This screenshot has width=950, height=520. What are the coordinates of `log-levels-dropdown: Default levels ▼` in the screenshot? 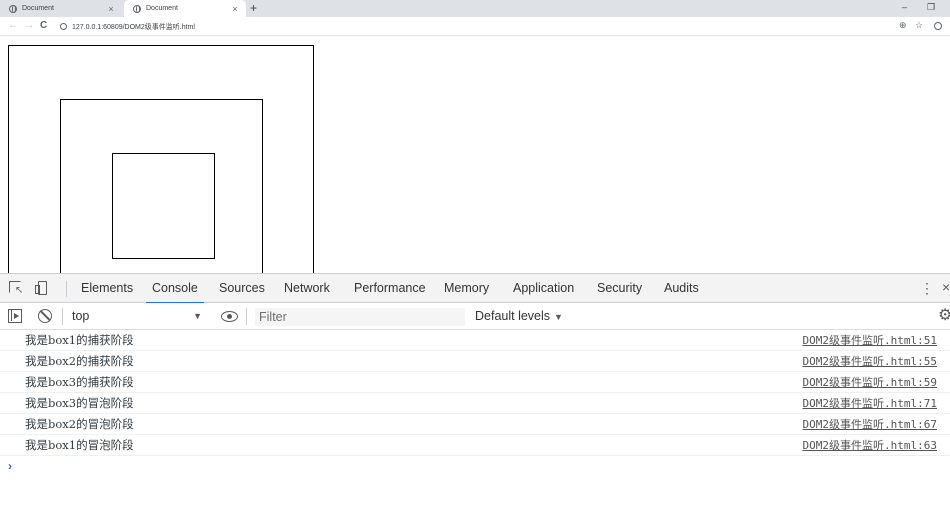 It's located at (519, 316).